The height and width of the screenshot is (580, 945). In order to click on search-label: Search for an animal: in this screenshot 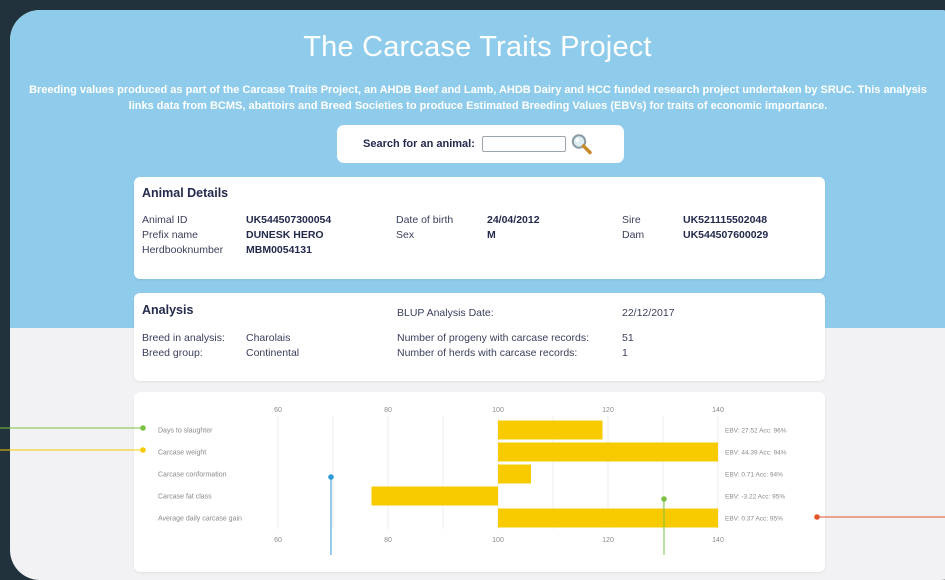, I will do `click(419, 144)`.